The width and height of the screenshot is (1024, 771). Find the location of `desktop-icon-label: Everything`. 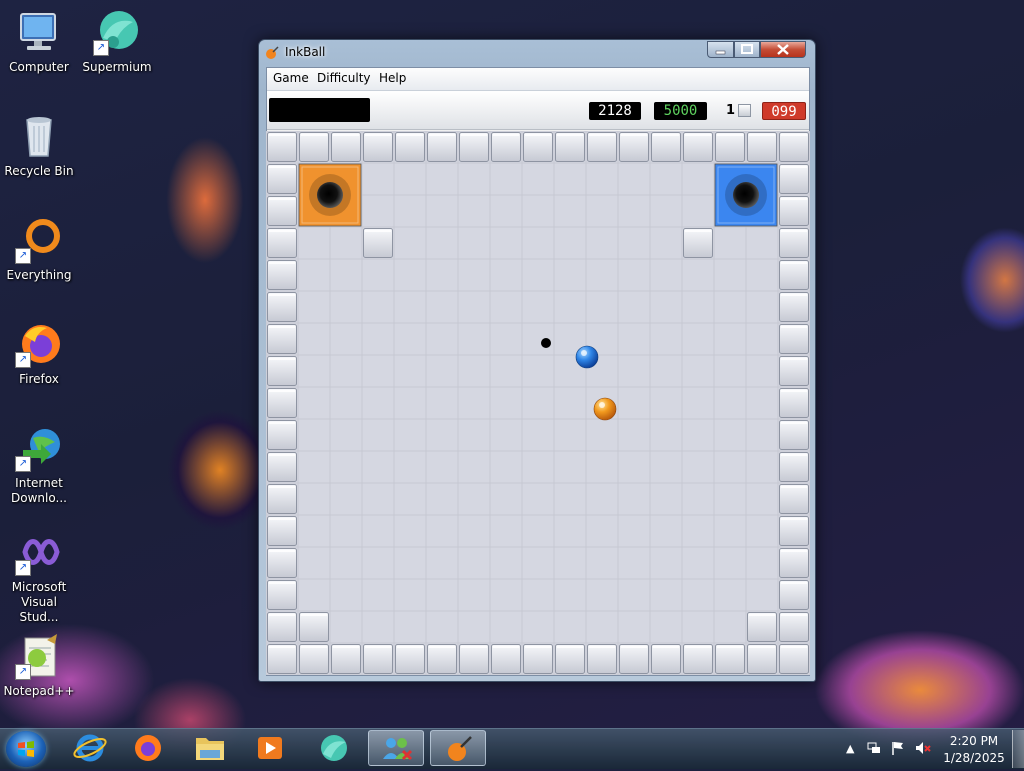

desktop-icon-label: Everything is located at coordinates (39, 275).